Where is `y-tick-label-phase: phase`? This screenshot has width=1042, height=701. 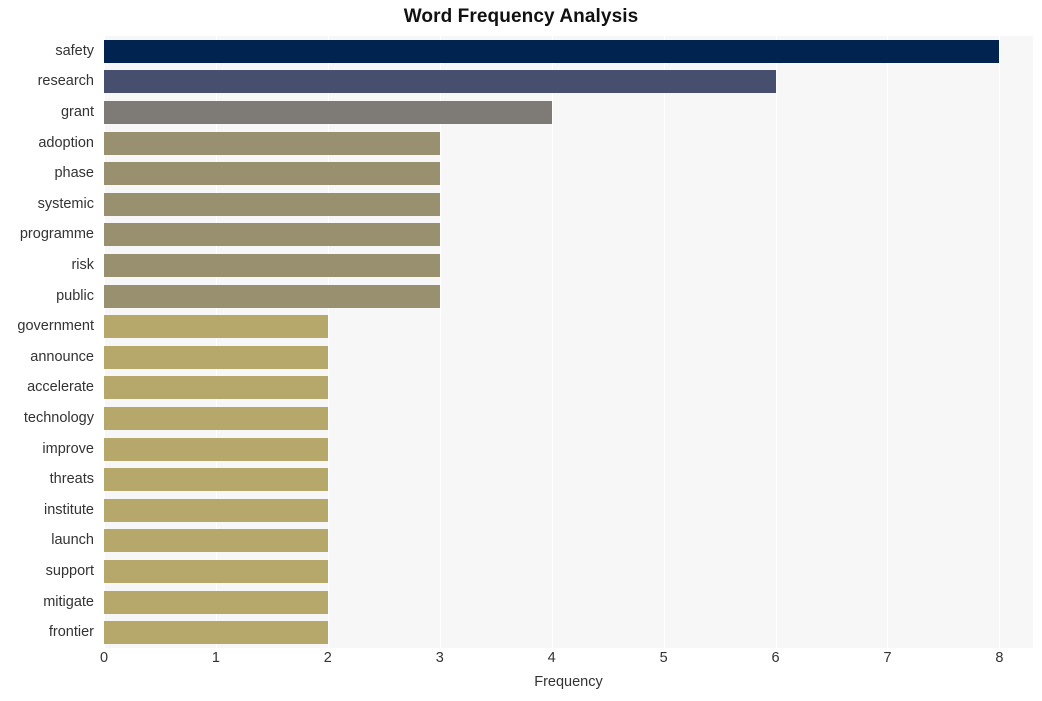 y-tick-label-phase: phase is located at coordinates (74, 173).